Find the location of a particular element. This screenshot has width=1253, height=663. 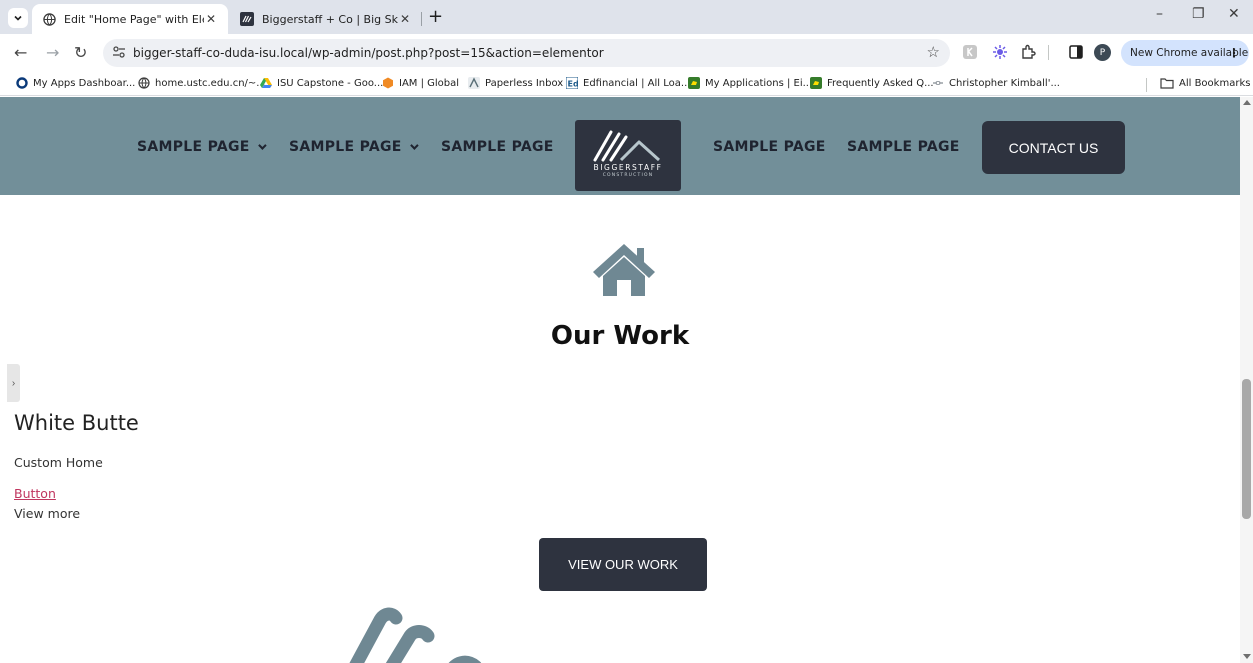

site-settings-icon is located at coordinates (119, 52).